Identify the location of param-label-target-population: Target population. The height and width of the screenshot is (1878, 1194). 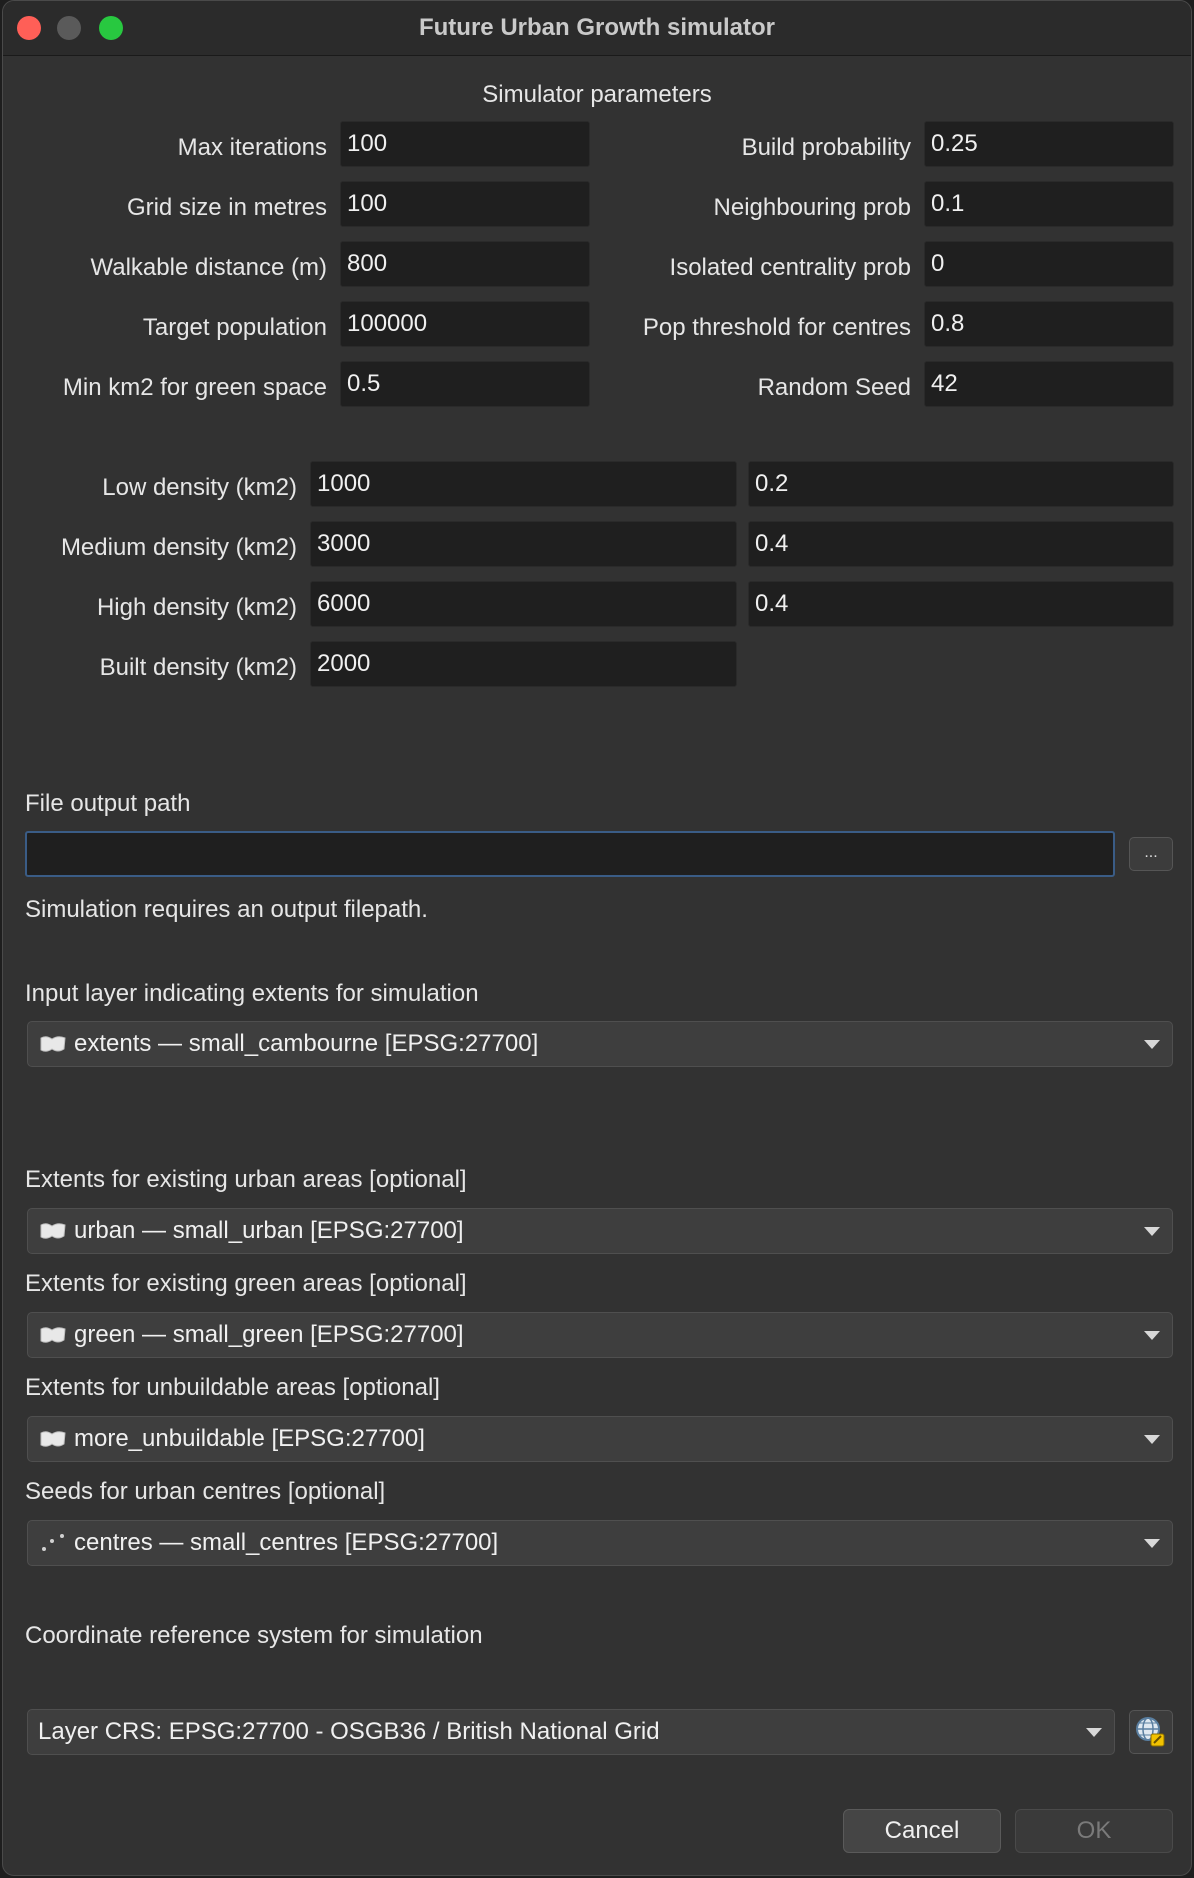
(234, 327).